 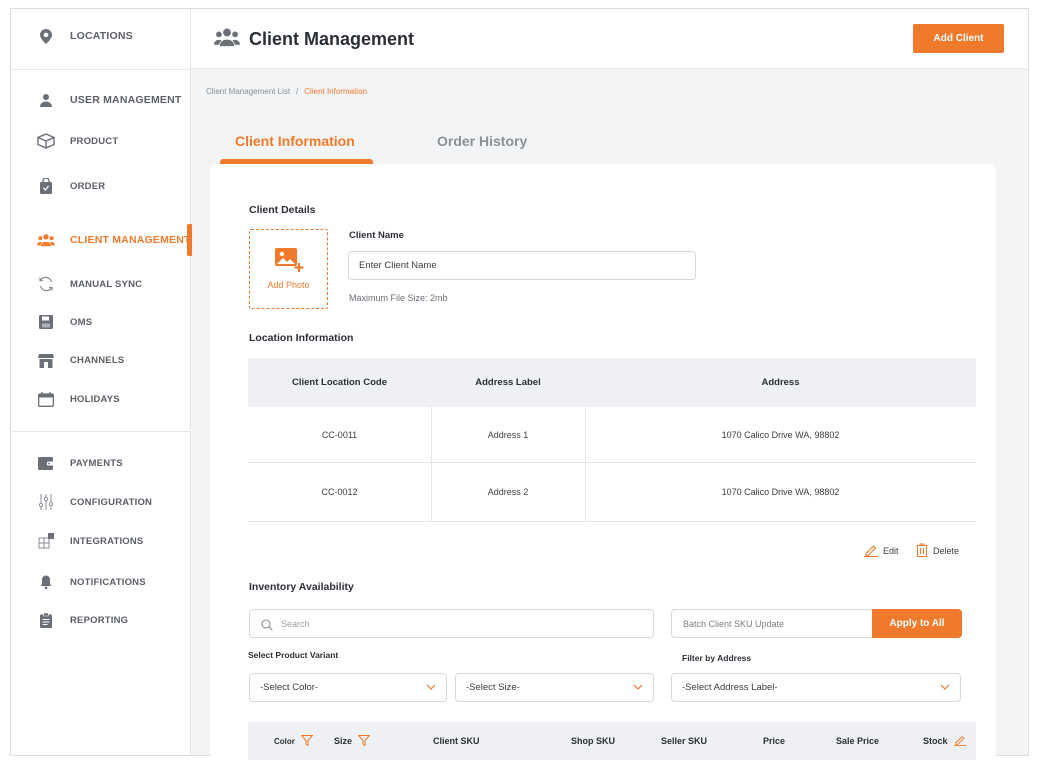 What do you see at coordinates (95, 399) in the screenshot?
I see `sidebar-item-label: HOLIDAYS` at bounding box center [95, 399].